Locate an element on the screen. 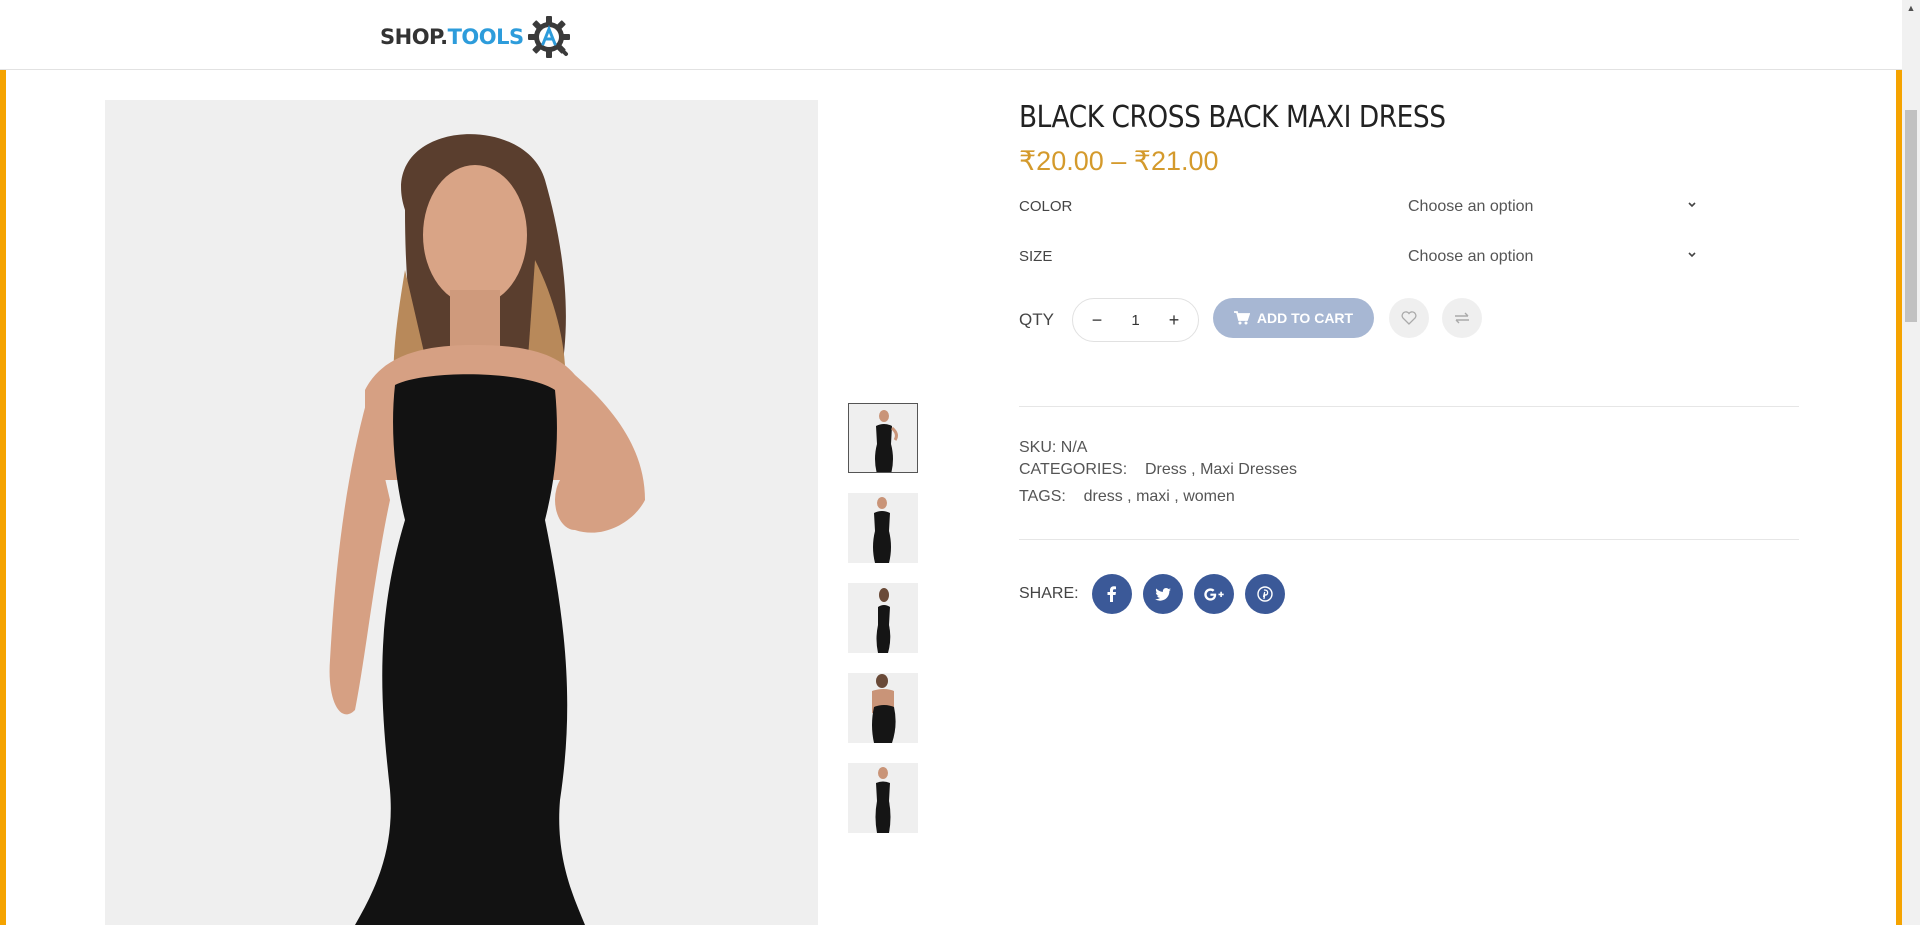  add-to-cart-button: ADD TO CART is located at coordinates (1293, 318).